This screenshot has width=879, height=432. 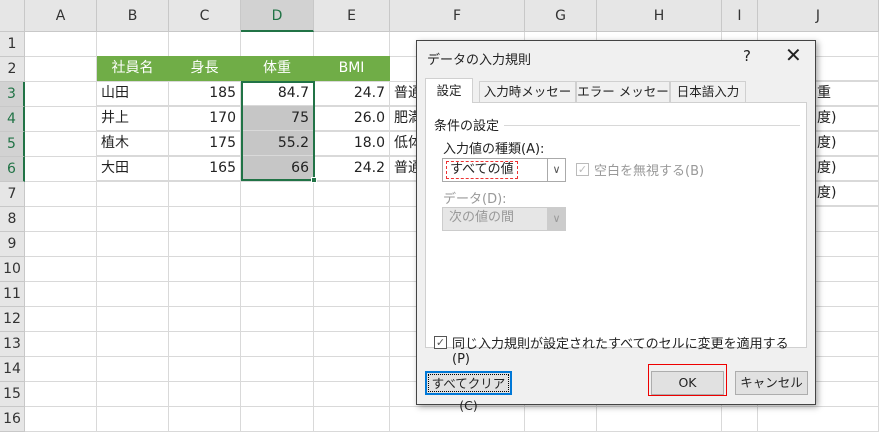 What do you see at coordinates (205, 118) in the screenshot?
I see `cell-height: 170` at bounding box center [205, 118].